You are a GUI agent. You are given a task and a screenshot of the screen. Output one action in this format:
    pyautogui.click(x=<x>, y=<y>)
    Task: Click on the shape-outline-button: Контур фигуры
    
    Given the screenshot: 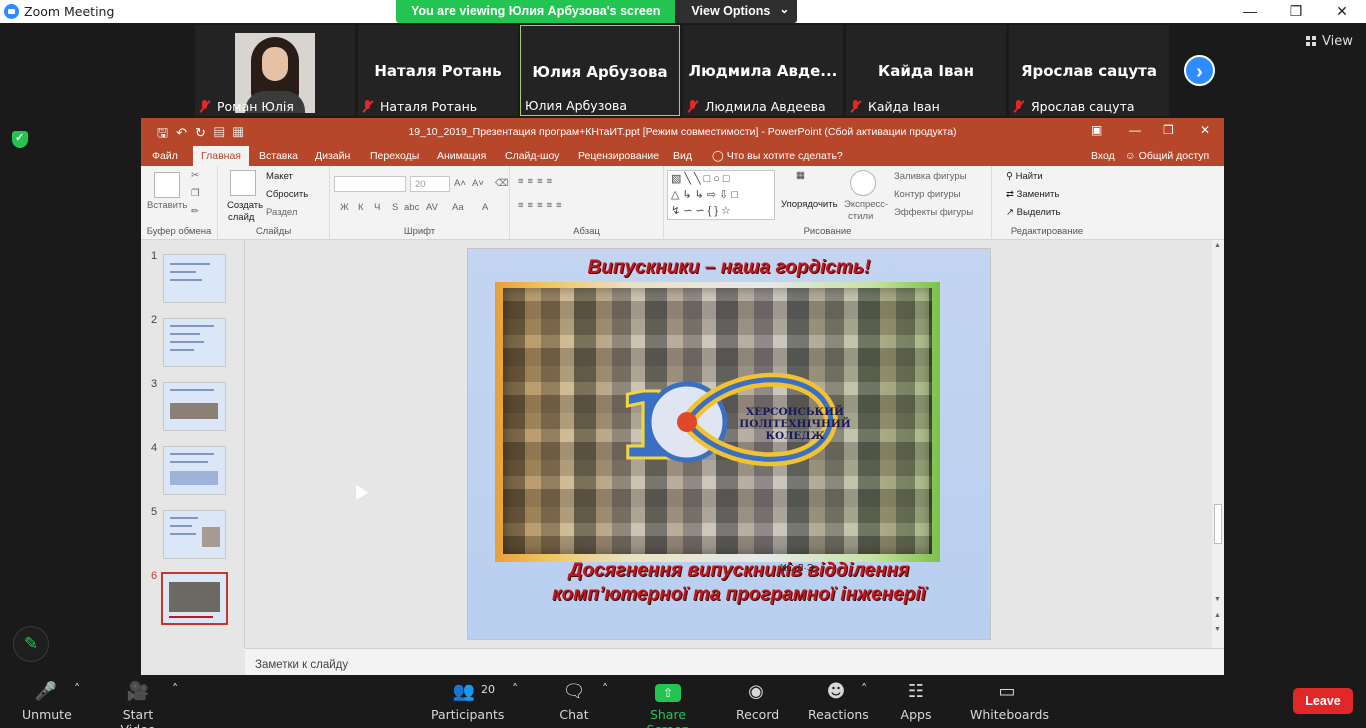 What is the action you would take?
    pyautogui.click(x=927, y=194)
    